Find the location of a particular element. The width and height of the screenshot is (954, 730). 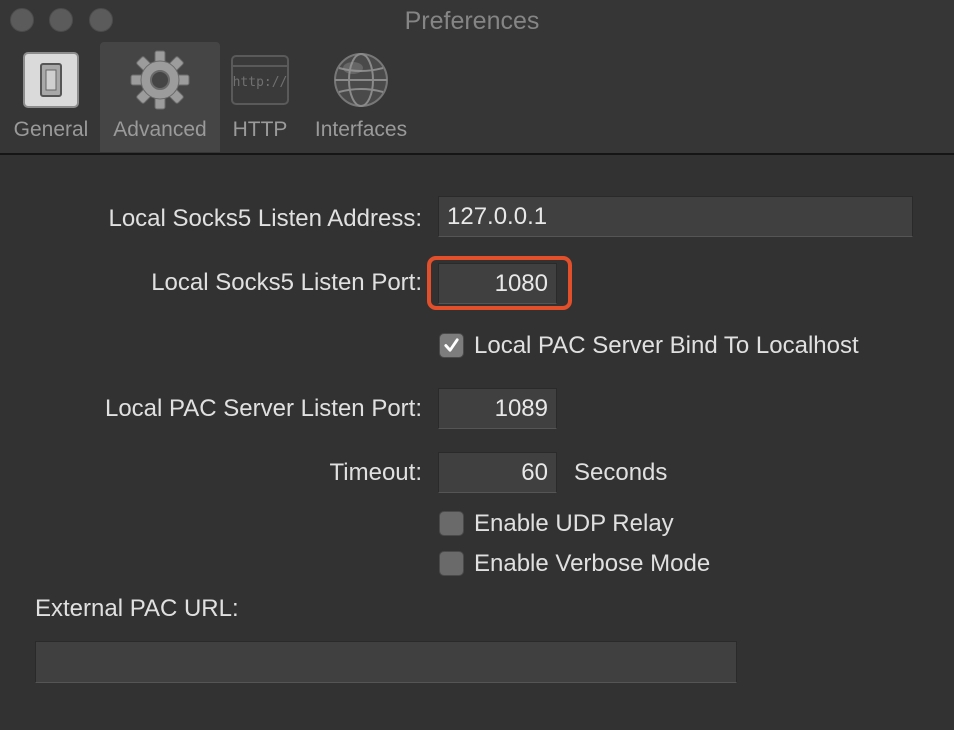

highlight-box is located at coordinates (499, 283).